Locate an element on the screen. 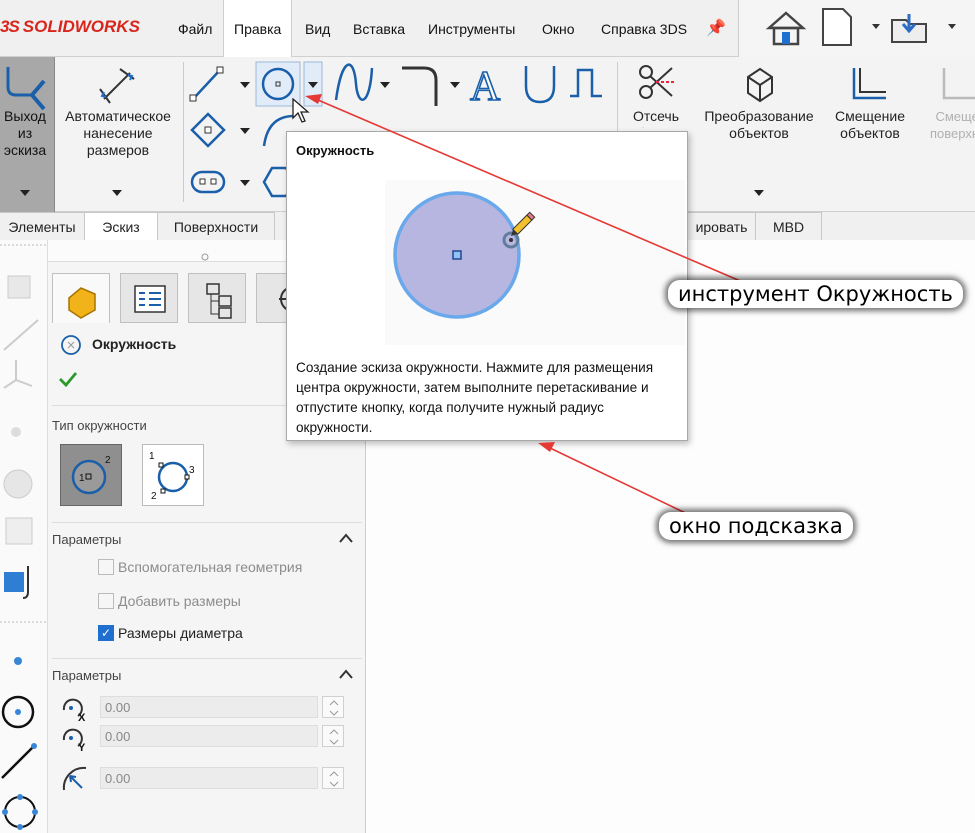 The height and width of the screenshot is (833, 975). center-radius-circle-button: 12 is located at coordinates (91, 475).